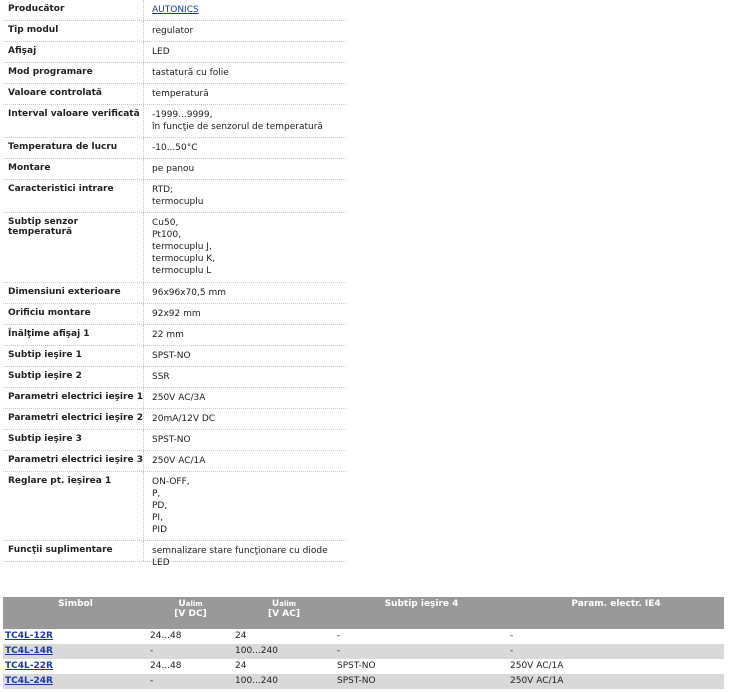  I want to click on spec-label: Mod programare, so click(50, 72).